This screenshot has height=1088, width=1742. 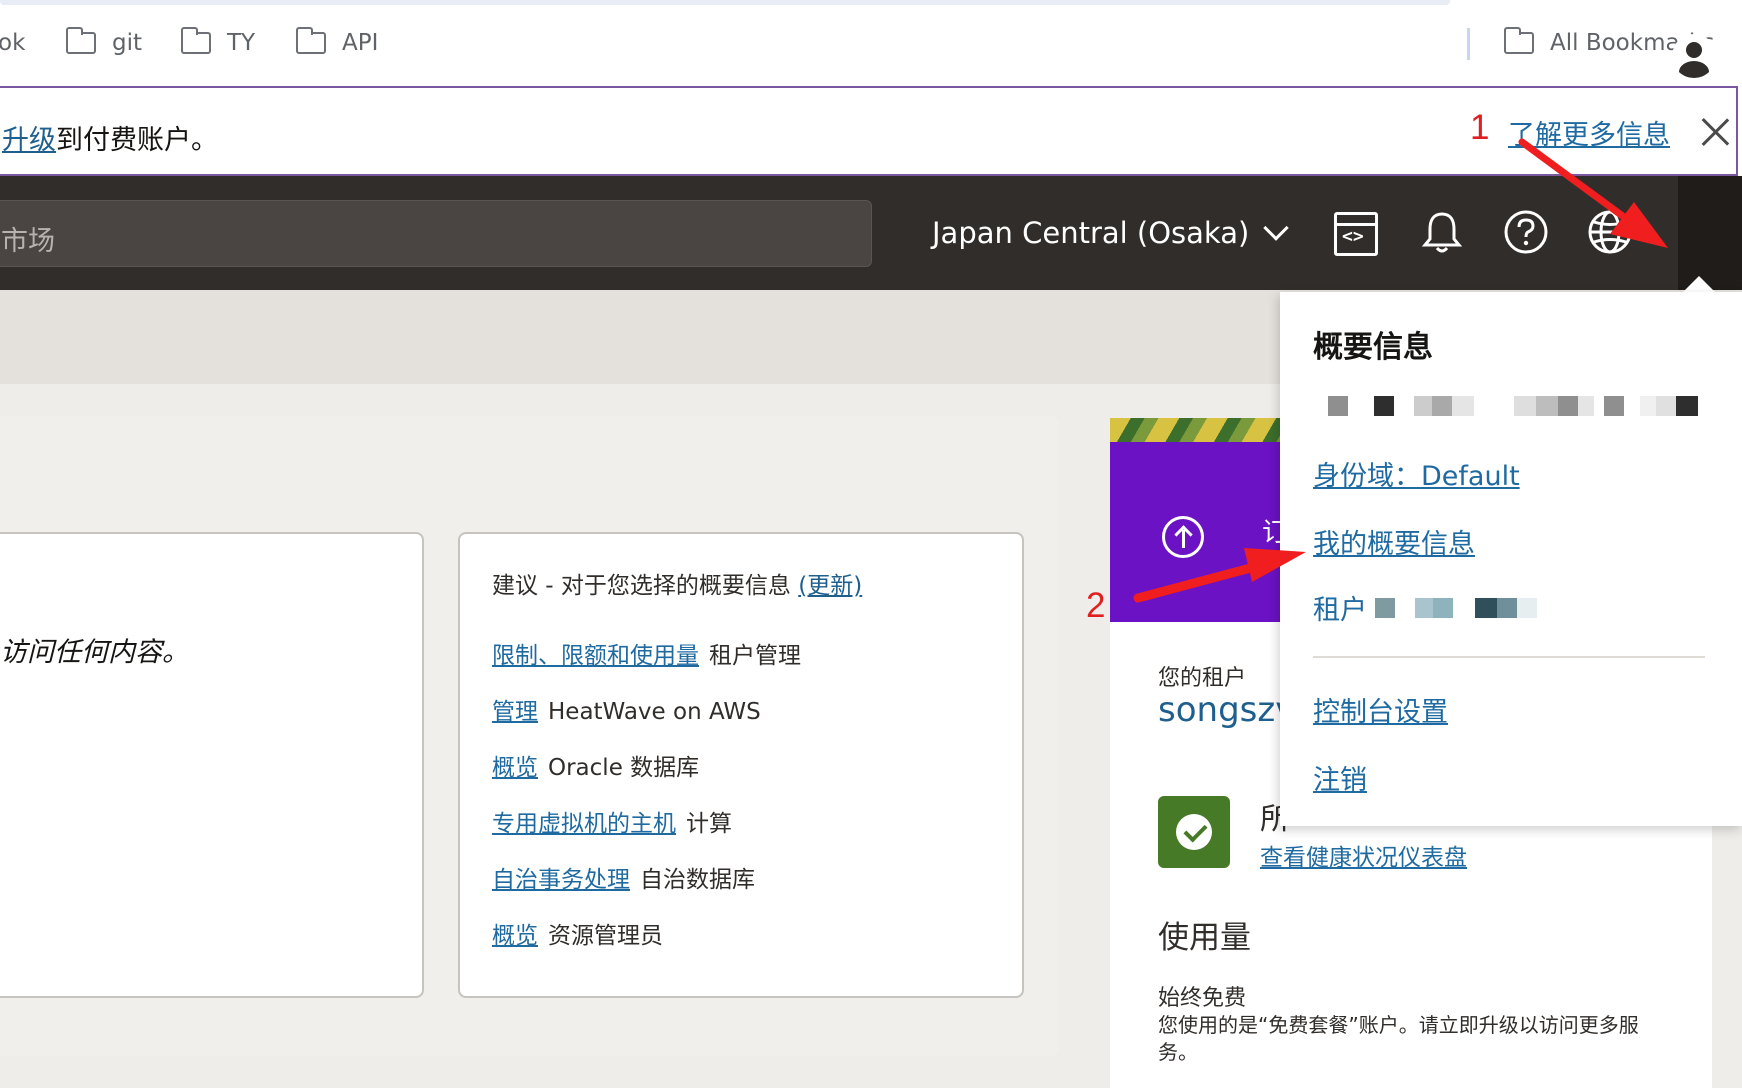 What do you see at coordinates (1398, 1038) in the screenshot?
I see `usage-description: 您使用的是“免费套餐”账户。请立即升级以访问更多服务。` at bounding box center [1398, 1038].